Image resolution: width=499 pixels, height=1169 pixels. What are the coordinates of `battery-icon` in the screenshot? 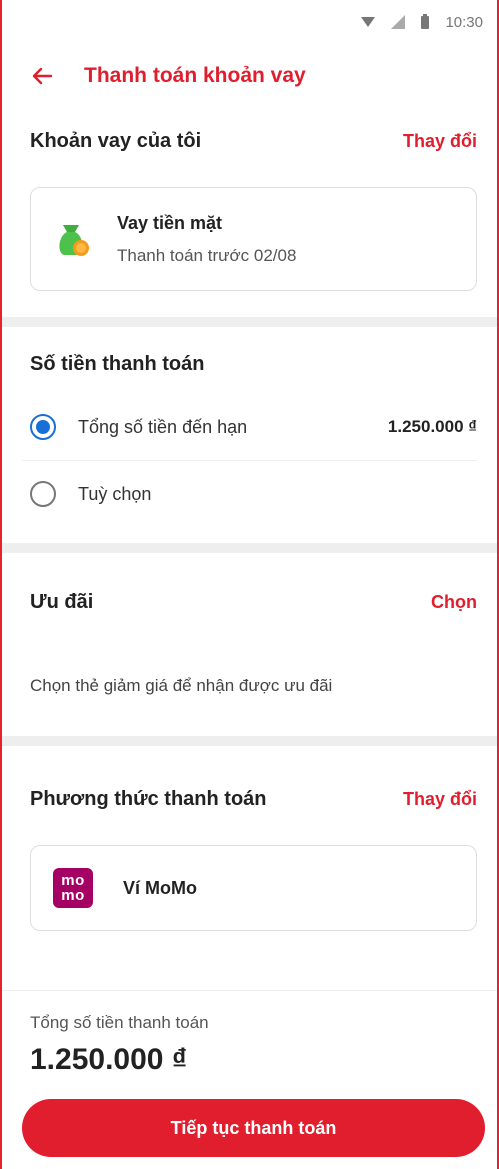 It's located at (425, 21).